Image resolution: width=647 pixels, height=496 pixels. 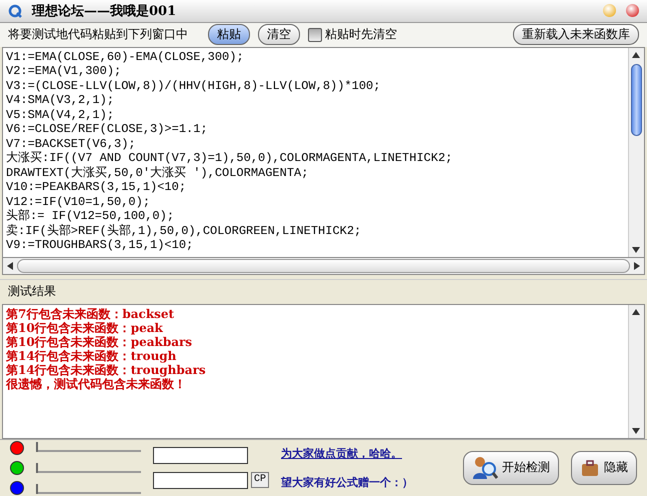 What do you see at coordinates (158, 173) in the screenshot?
I see `code-line: DRAWTEXT(大涨买,50,0'大涨买 '),COLORMAGENTA;` at bounding box center [158, 173].